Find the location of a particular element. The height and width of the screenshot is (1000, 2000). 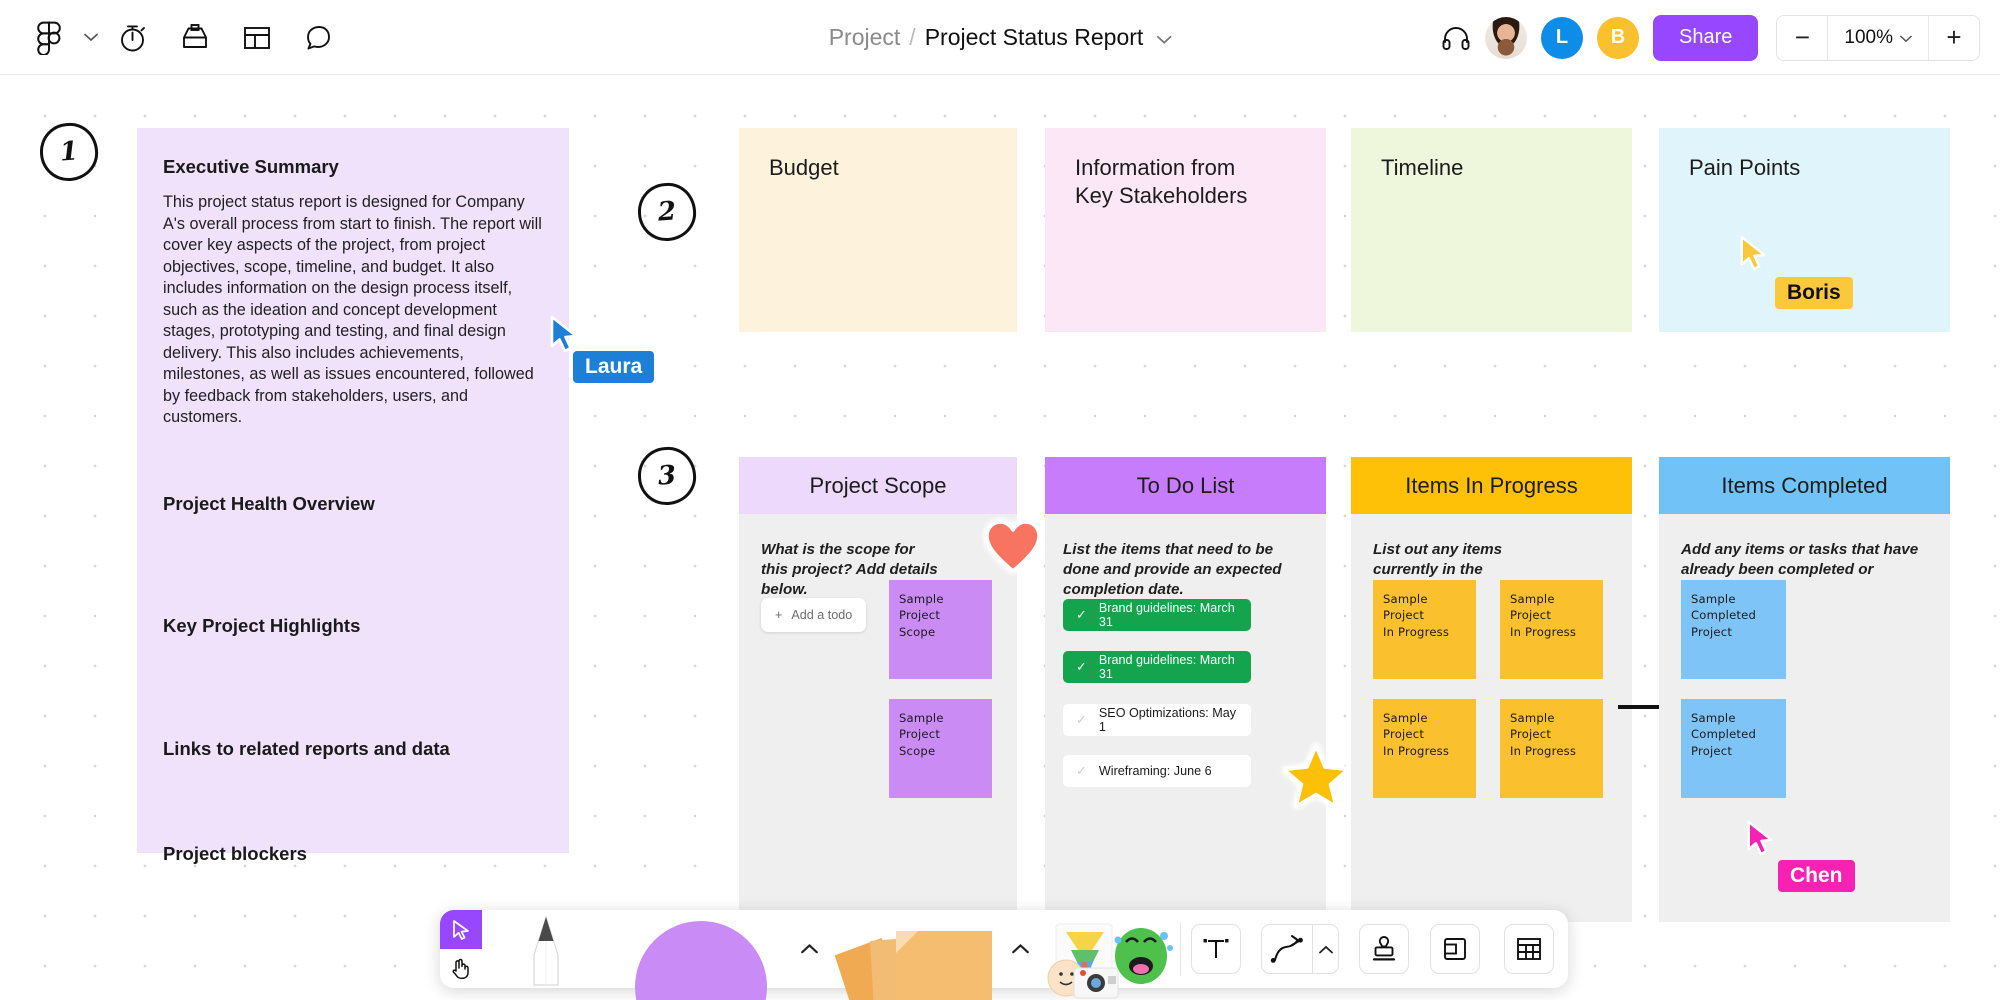

todo-item-label: Wireframing: June 6 is located at coordinates (1155, 771).